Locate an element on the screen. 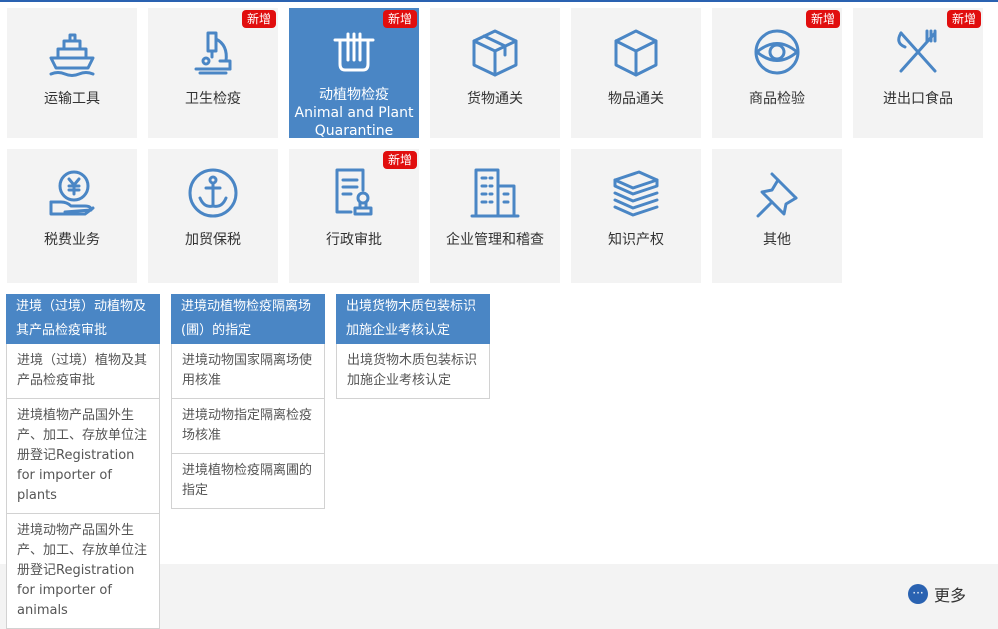 This screenshot has height=629, width=998. column-header: 进境（过境）动植物及其产品检疫审批 is located at coordinates (83, 319).